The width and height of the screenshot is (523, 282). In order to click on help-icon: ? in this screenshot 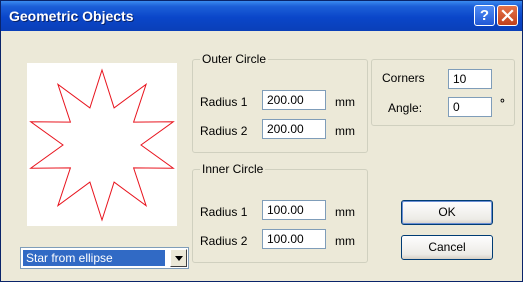, I will do `click(484, 15)`.